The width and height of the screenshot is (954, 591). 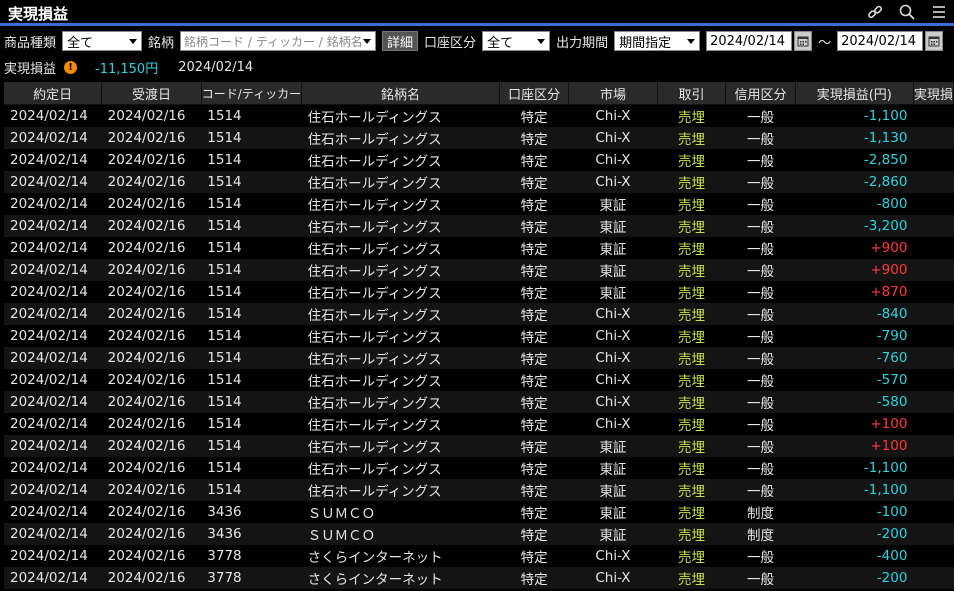 What do you see at coordinates (880, 41) in the screenshot?
I see `date-to-input: 2024/02/14` at bounding box center [880, 41].